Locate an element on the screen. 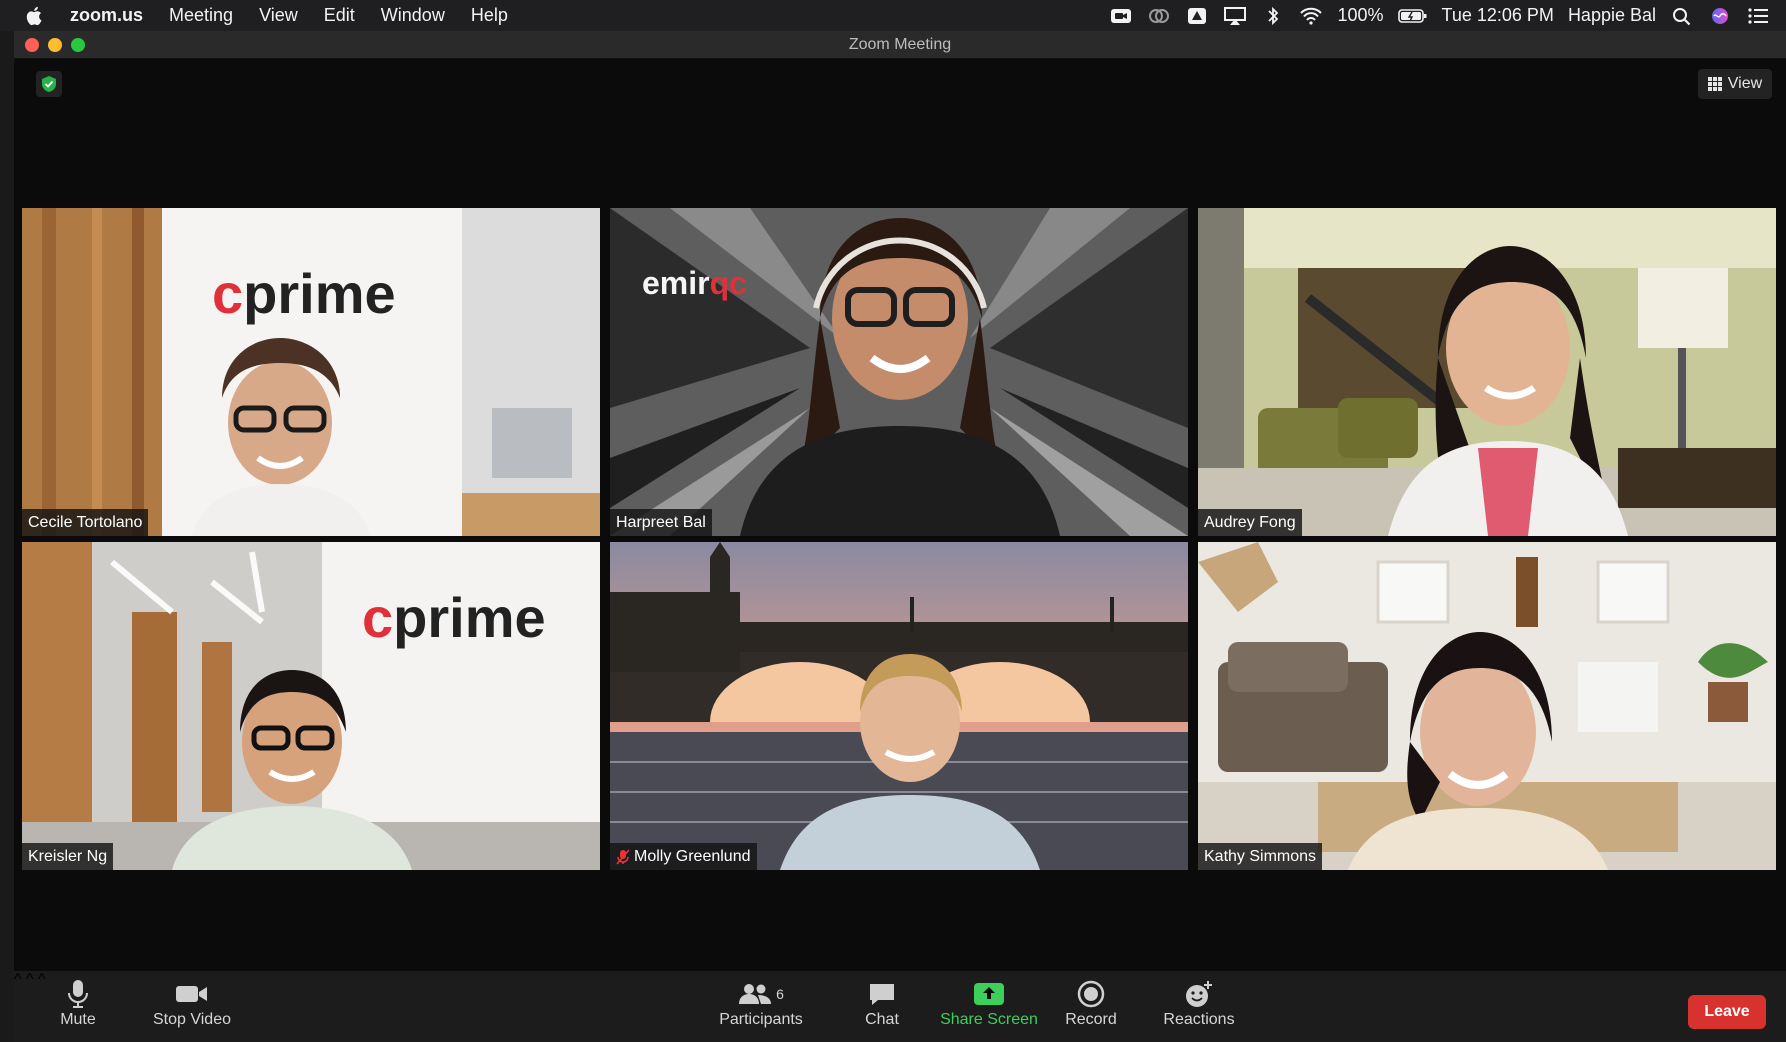 This screenshot has height=1042, width=1786. participants-button: 6 Participants is located at coordinates (761, 1007).